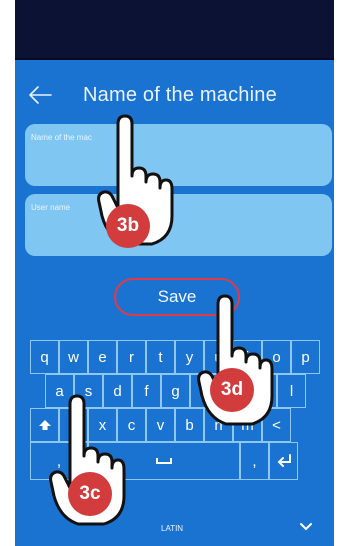  I want to click on space-bar-icon, so click(164, 461).